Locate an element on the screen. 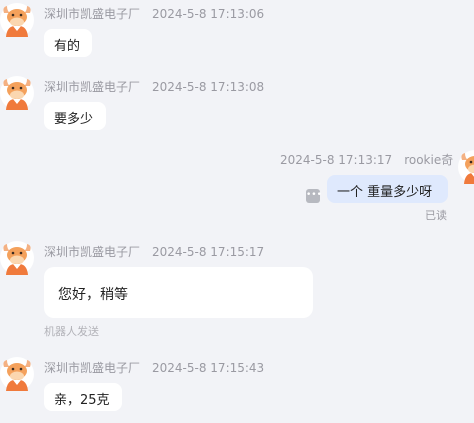 This screenshot has width=474, height=423. more-options-icon: ••• is located at coordinates (314, 196).